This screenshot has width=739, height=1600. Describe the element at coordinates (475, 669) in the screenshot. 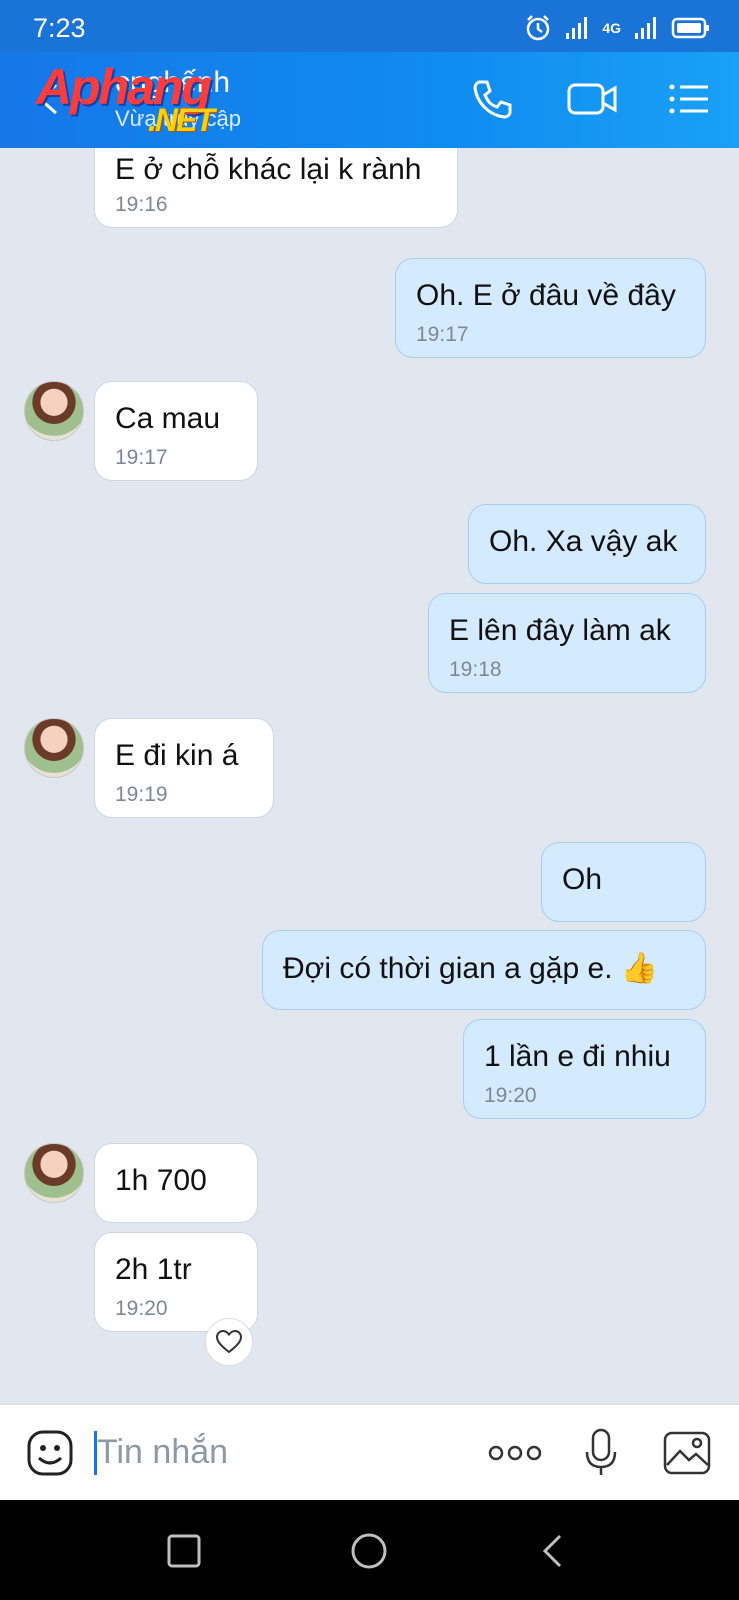

I see `message-time: 19:18` at that location.